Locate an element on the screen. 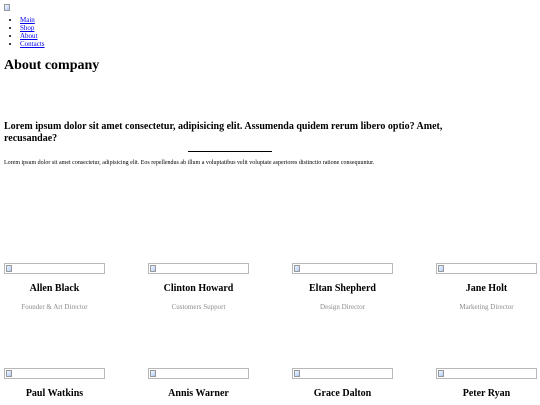  page-title: About company is located at coordinates (52, 65).